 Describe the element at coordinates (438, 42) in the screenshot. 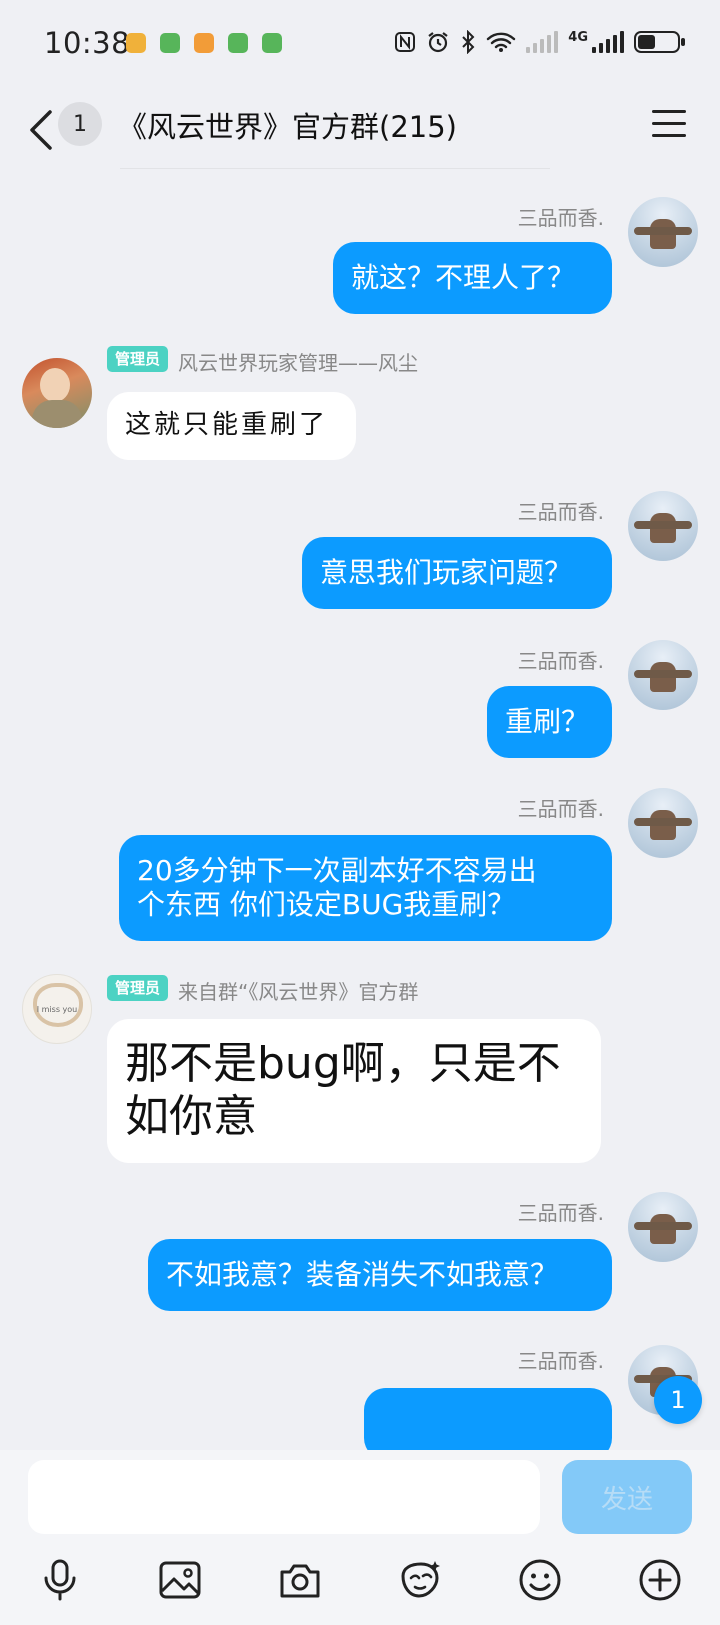

I see `alarm-icon` at that location.